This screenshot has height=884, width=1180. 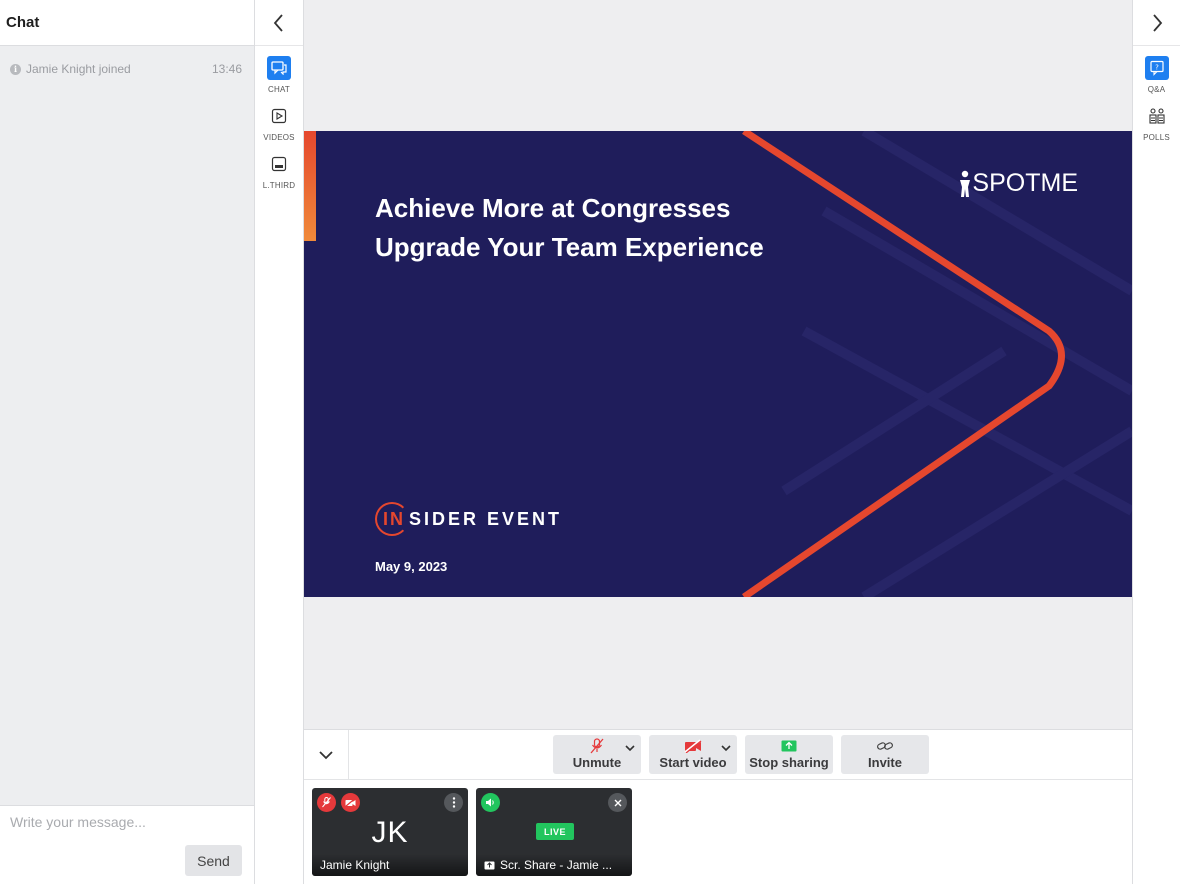 I want to click on rail-item-polls: POLLS, so click(x=1156, y=123).